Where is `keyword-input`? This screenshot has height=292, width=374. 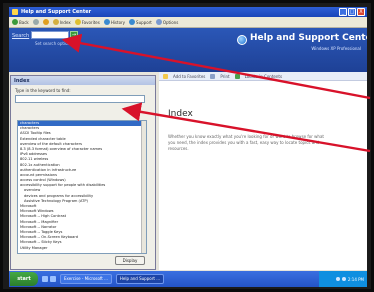
keyword-input is located at coordinates (80, 99).